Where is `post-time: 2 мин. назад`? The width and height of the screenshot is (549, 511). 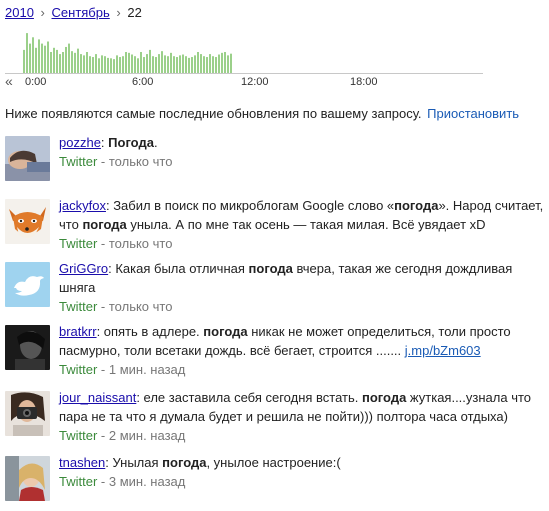
post-time: 2 мин. назад is located at coordinates (147, 435).